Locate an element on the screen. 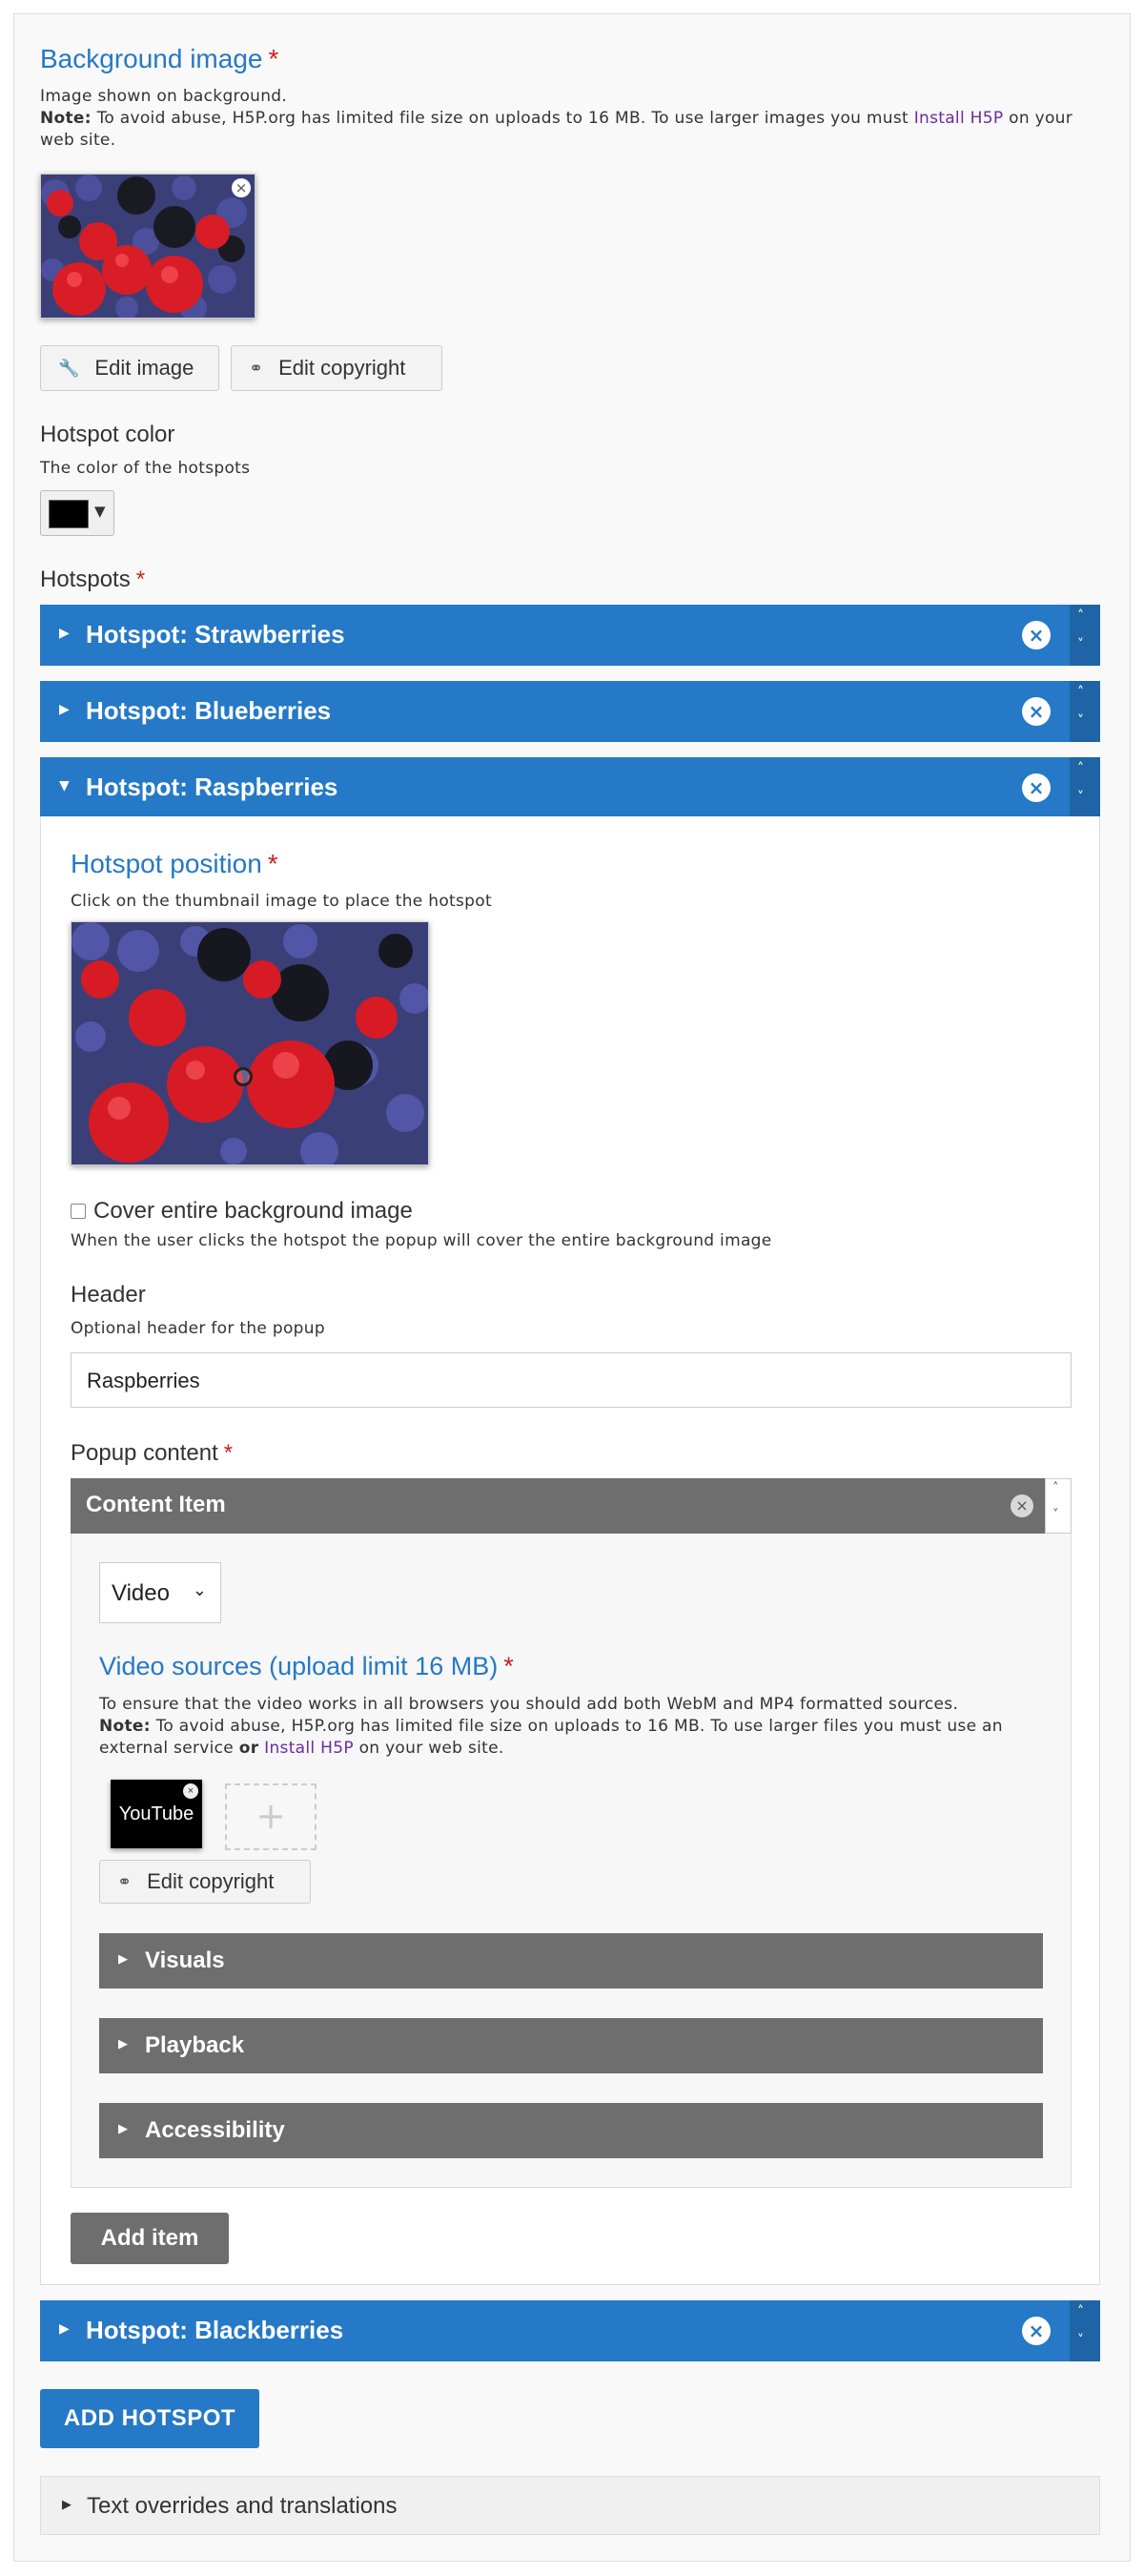 The height and width of the screenshot is (2576, 1144). popup-content-label: Popup content * is located at coordinates (152, 1453).